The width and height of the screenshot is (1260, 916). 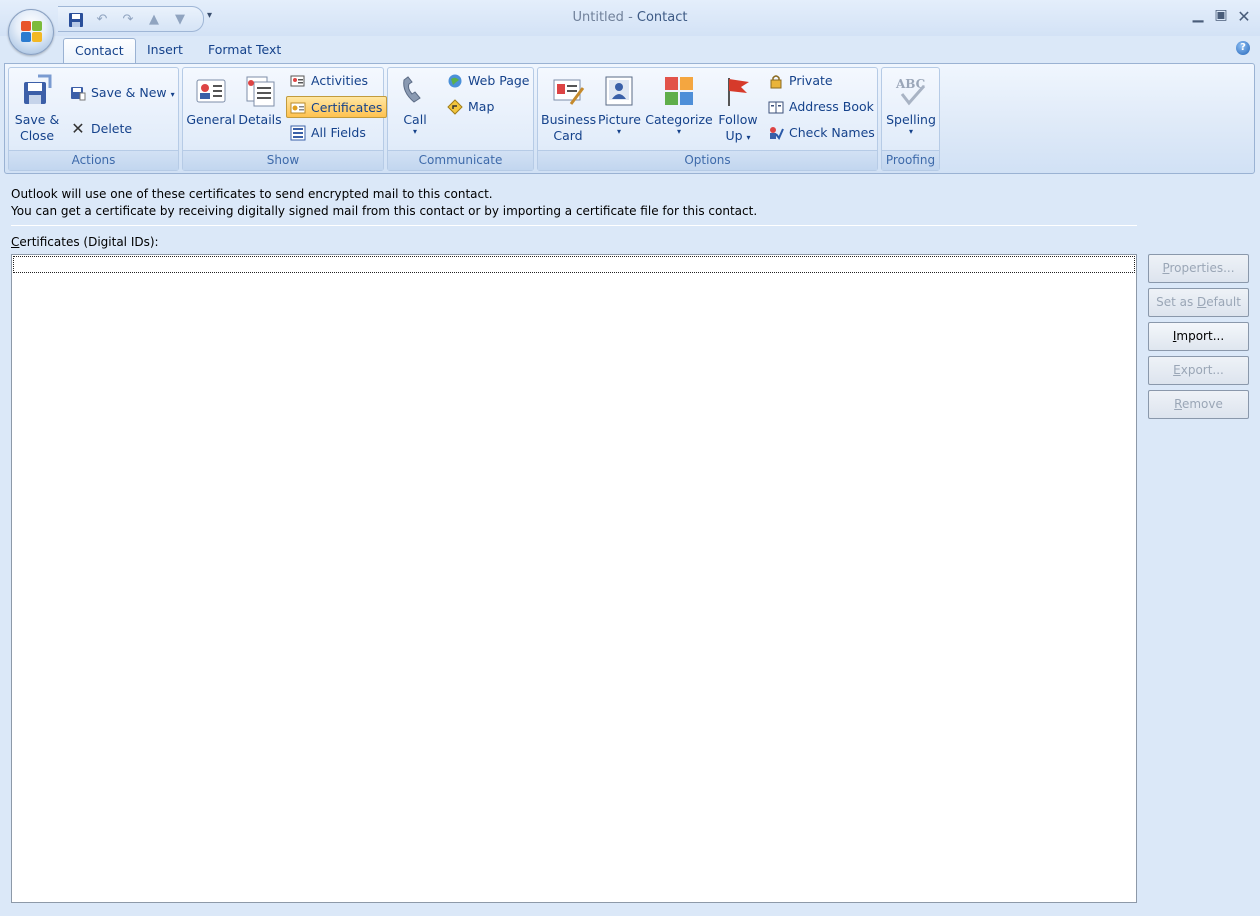 What do you see at coordinates (499, 80) in the screenshot?
I see `web-page-label: Web Page` at bounding box center [499, 80].